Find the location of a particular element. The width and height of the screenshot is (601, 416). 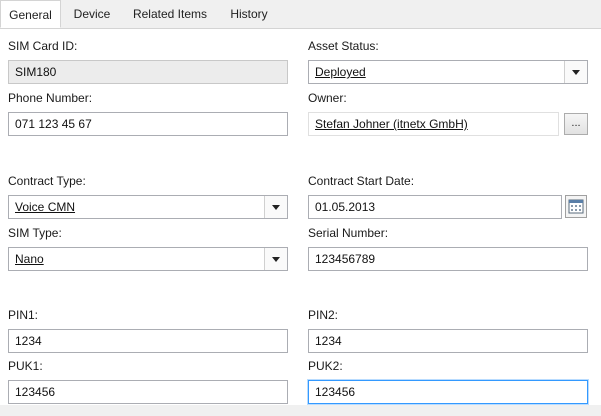

sim-type-value: Nano is located at coordinates (29, 259).